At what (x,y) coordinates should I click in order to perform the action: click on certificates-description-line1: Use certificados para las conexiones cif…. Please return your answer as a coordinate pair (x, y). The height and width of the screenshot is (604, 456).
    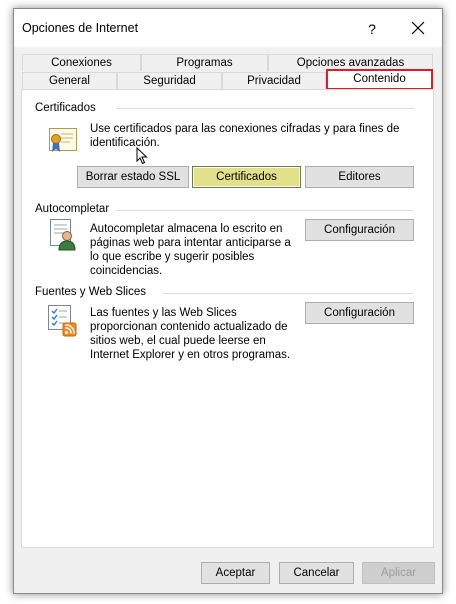
    Looking at the image, I should click on (245, 129).